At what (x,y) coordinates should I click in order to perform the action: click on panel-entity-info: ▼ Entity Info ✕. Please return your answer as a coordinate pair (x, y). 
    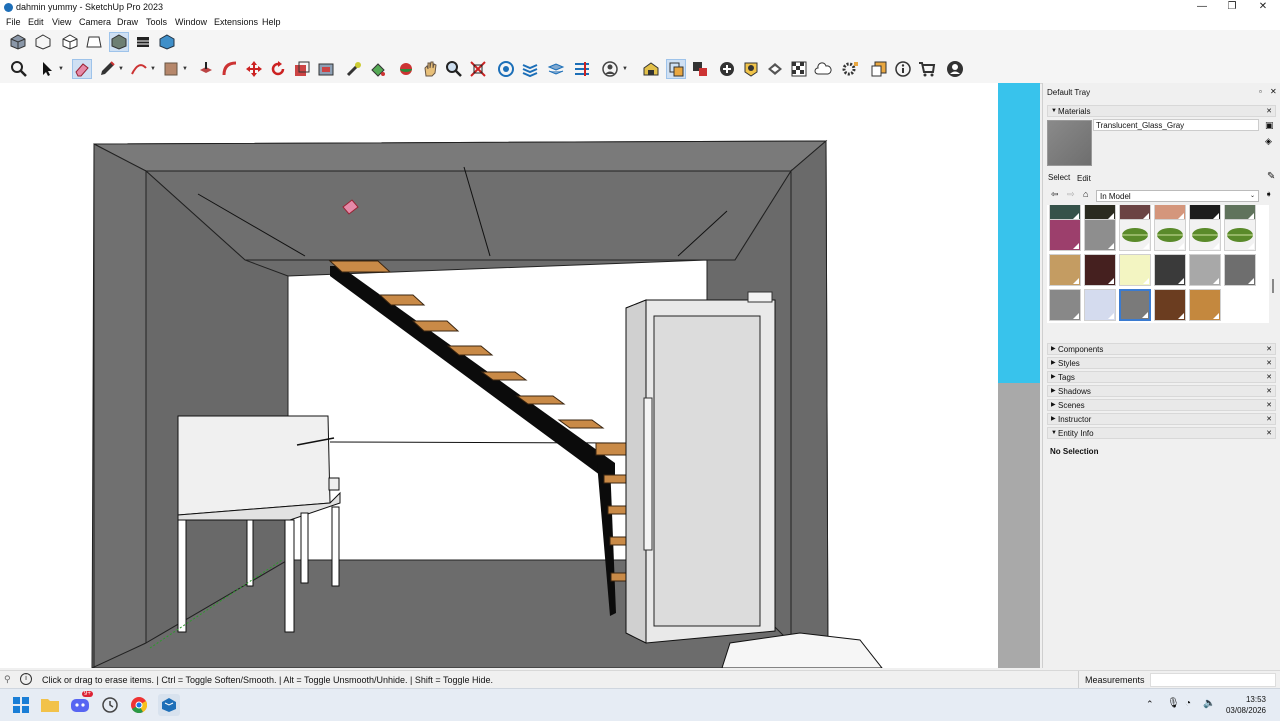
    Looking at the image, I should click on (1161, 433).